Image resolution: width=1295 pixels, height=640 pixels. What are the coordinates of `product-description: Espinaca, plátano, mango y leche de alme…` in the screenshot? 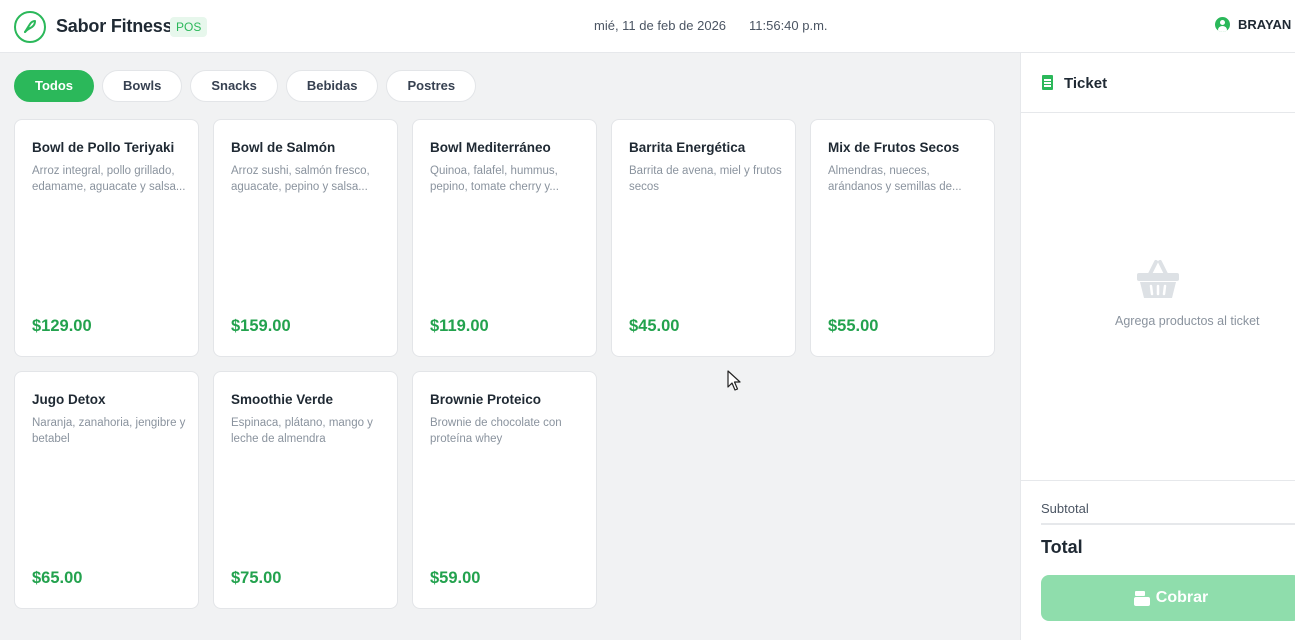 It's located at (302, 431).